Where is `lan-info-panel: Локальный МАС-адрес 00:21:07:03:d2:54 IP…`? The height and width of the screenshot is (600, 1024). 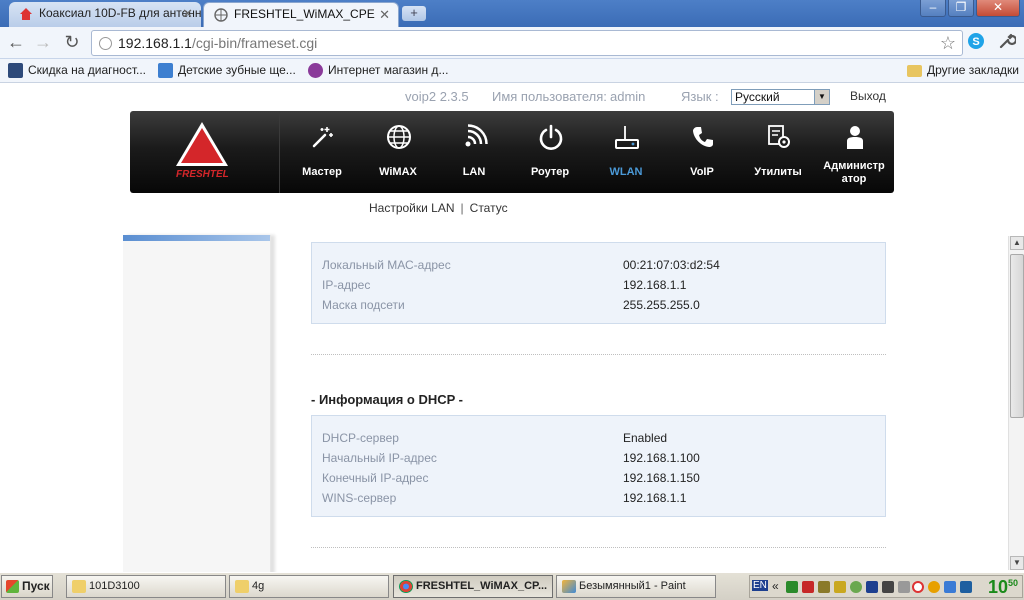
lan-info-panel: Локальный МАС-адрес 00:21:07:03:d2:54 IP… is located at coordinates (598, 283).